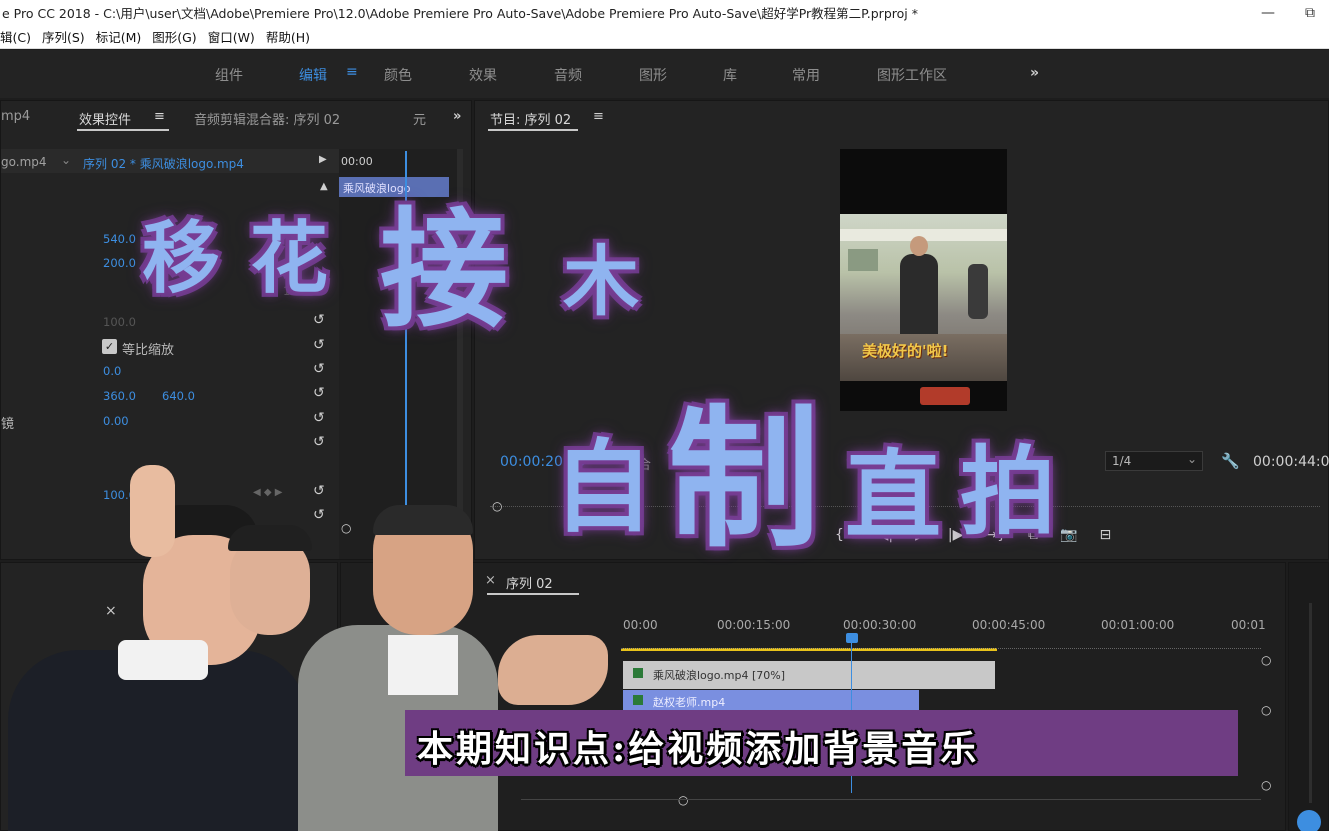 This screenshot has height=831, width=1329. Describe the element at coordinates (152, 511) in the screenshot. I see `thumb-hand` at that location.